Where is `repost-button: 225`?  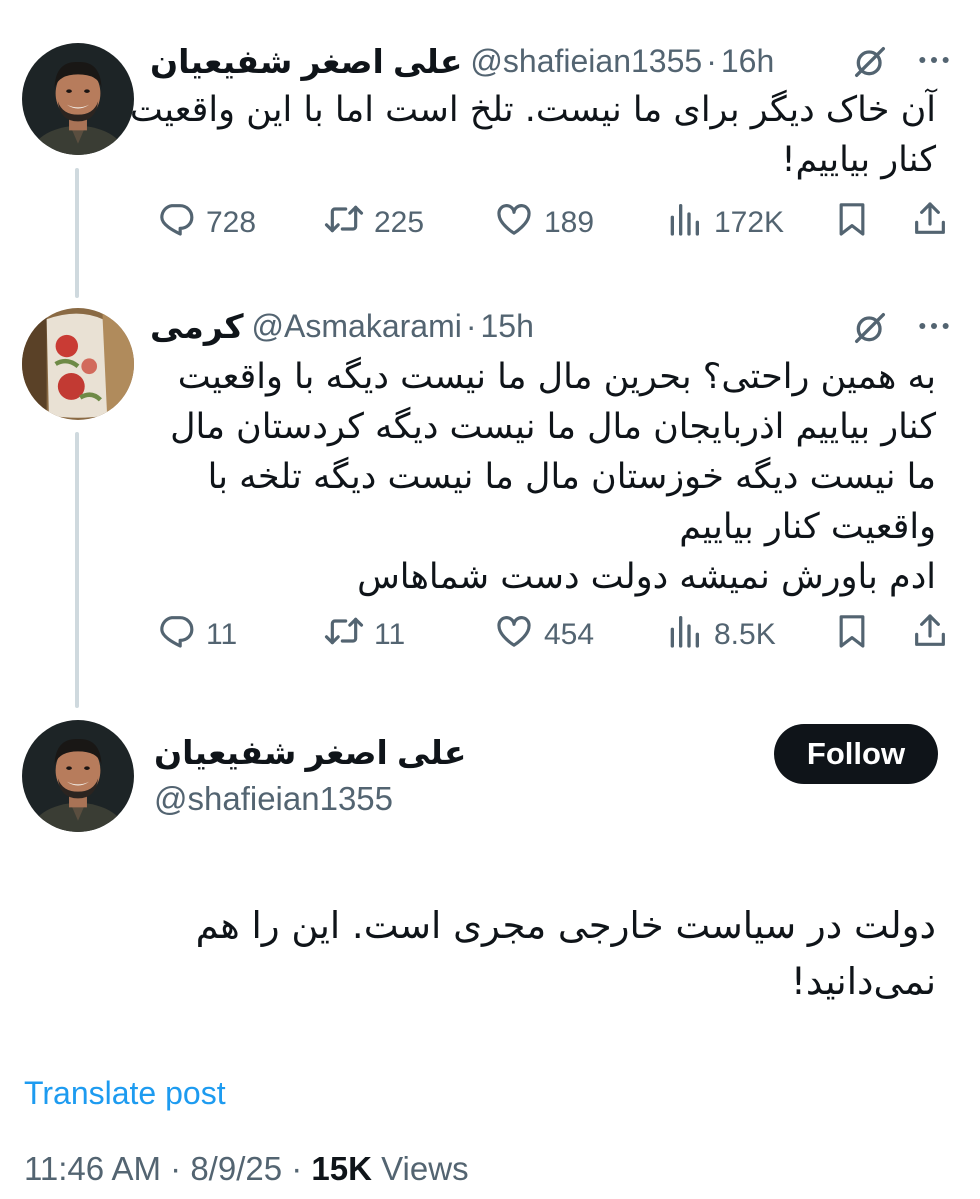 repost-button: 225 is located at coordinates (374, 223).